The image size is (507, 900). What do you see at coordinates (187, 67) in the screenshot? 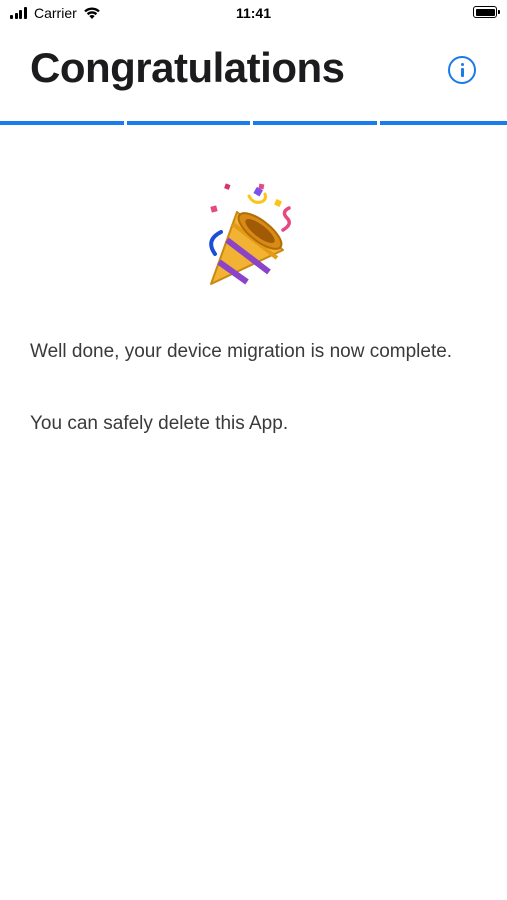
I see `page-title: Congratulations` at bounding box center [187, 67].